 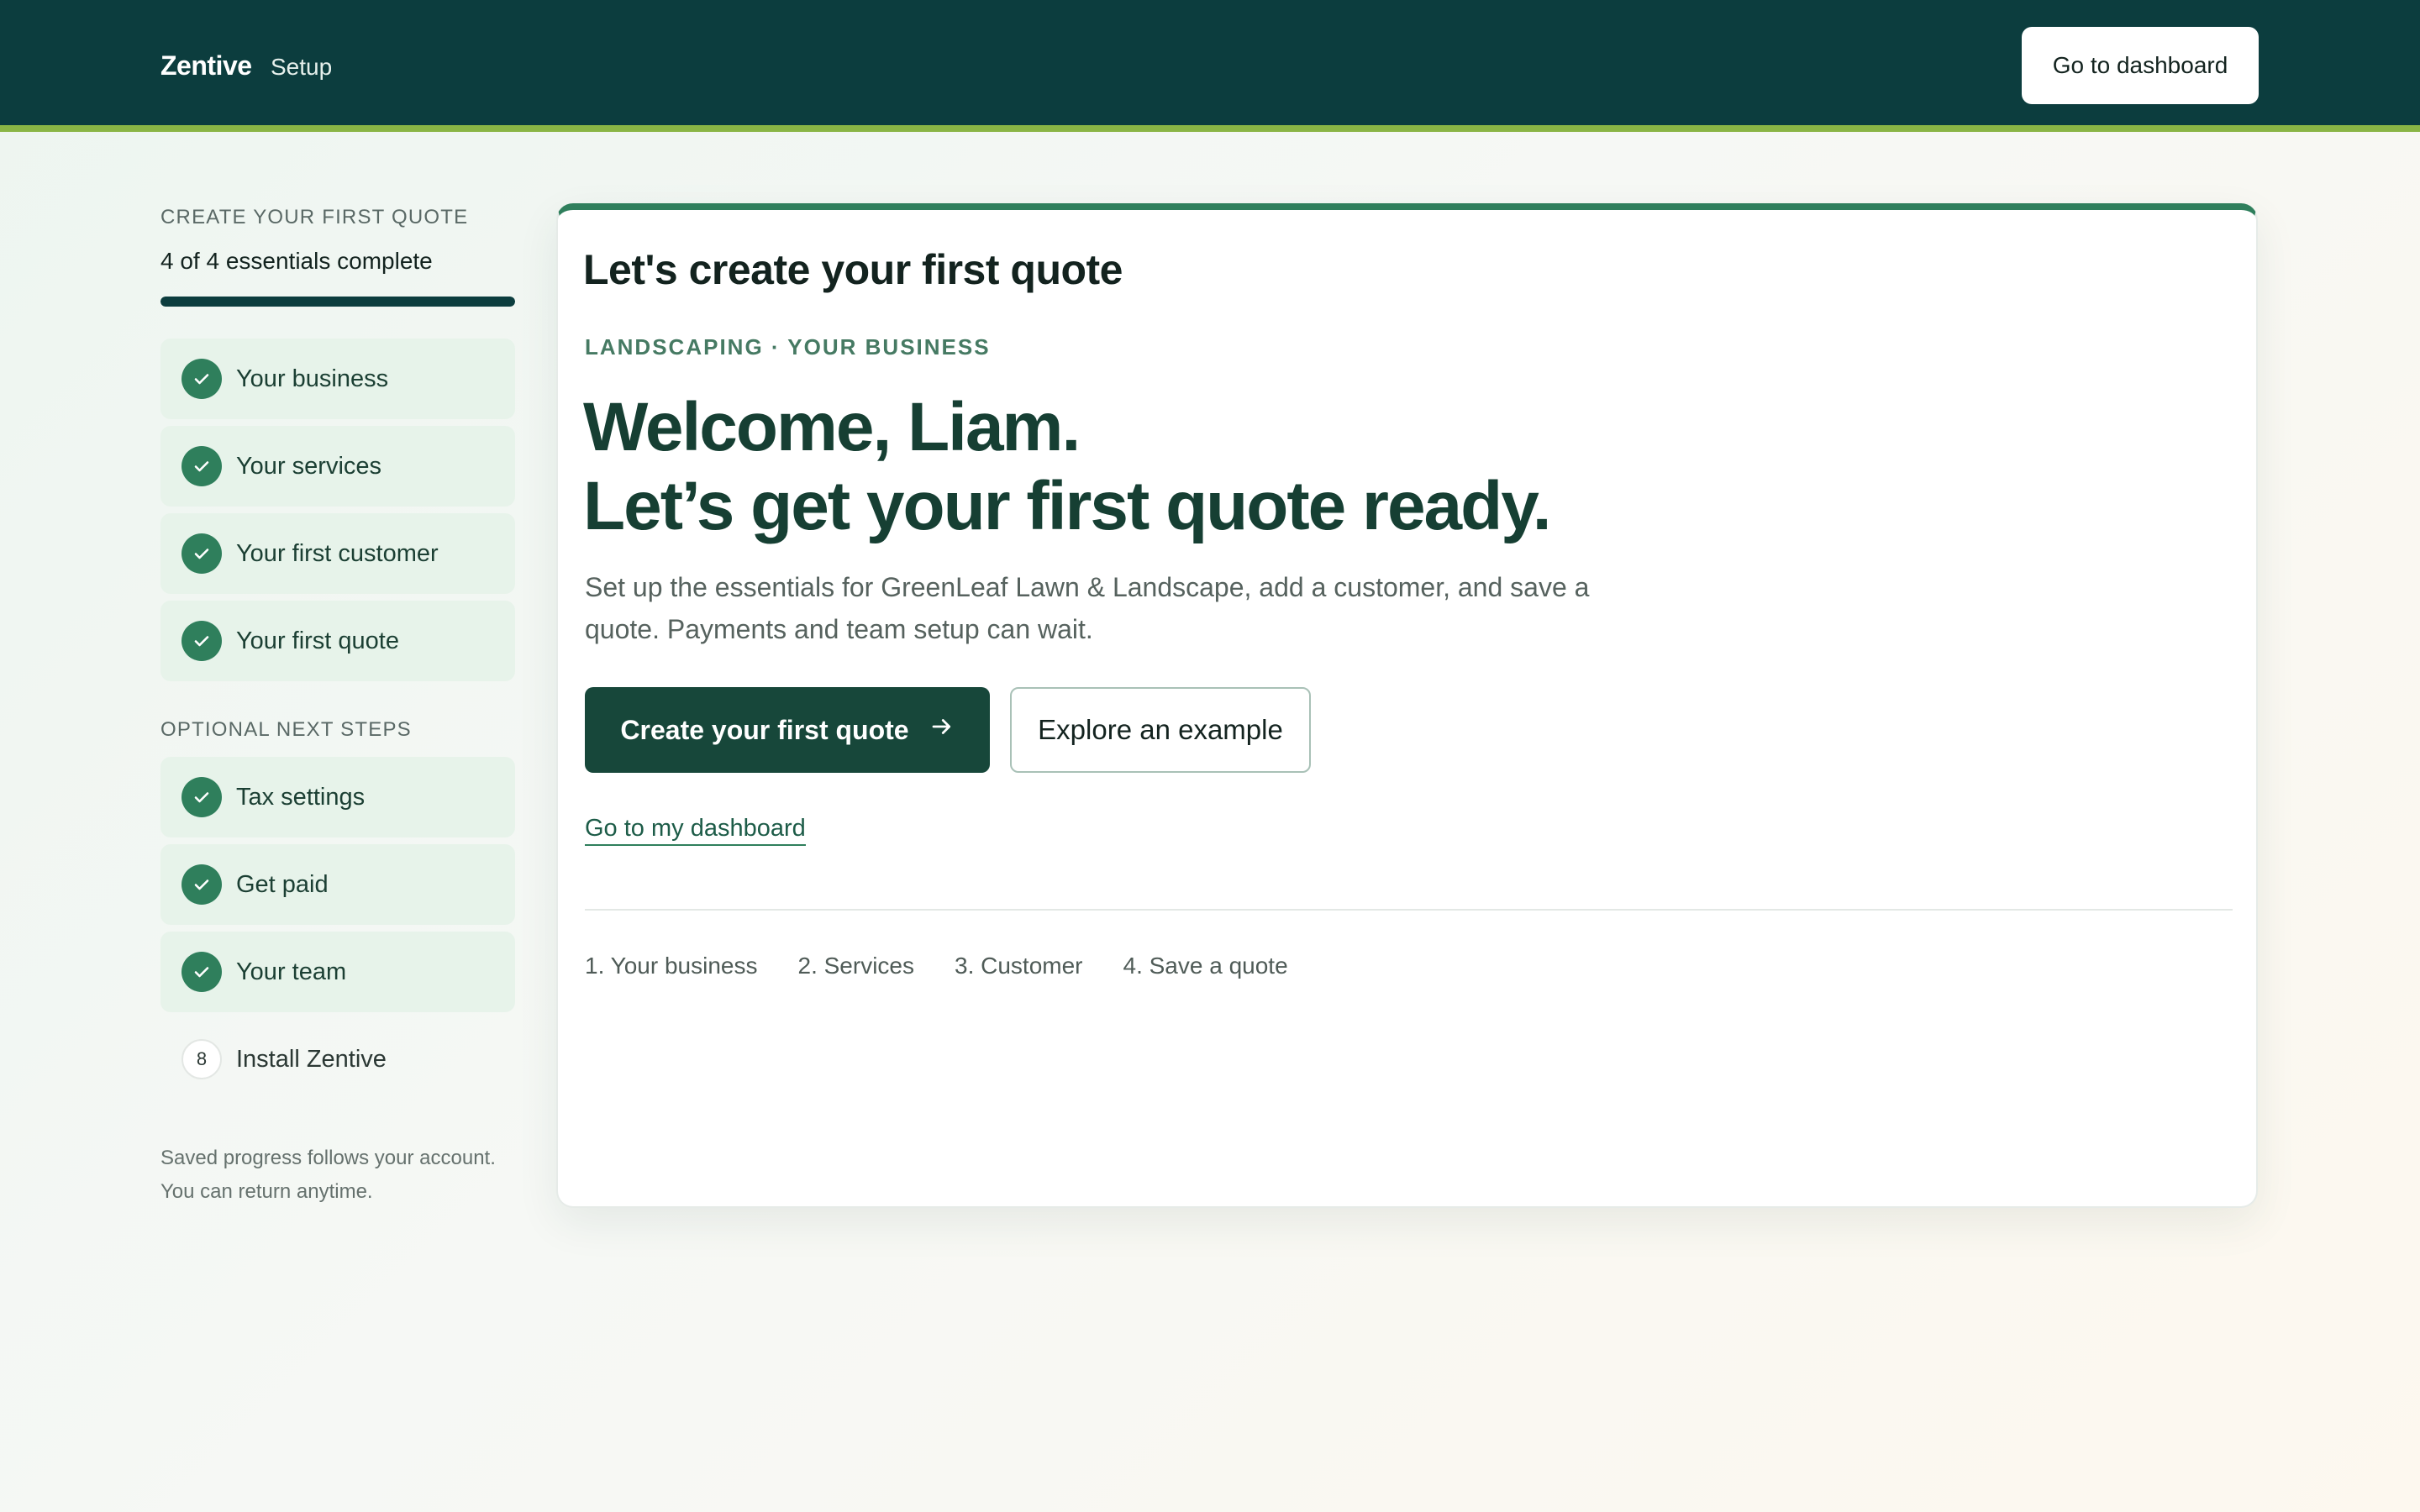 What do you see at coordinates (2141, 65) in the screenshot?
I see `go-to-dashboard-button: Go to dashboard` at bounding box center [2141, 65].